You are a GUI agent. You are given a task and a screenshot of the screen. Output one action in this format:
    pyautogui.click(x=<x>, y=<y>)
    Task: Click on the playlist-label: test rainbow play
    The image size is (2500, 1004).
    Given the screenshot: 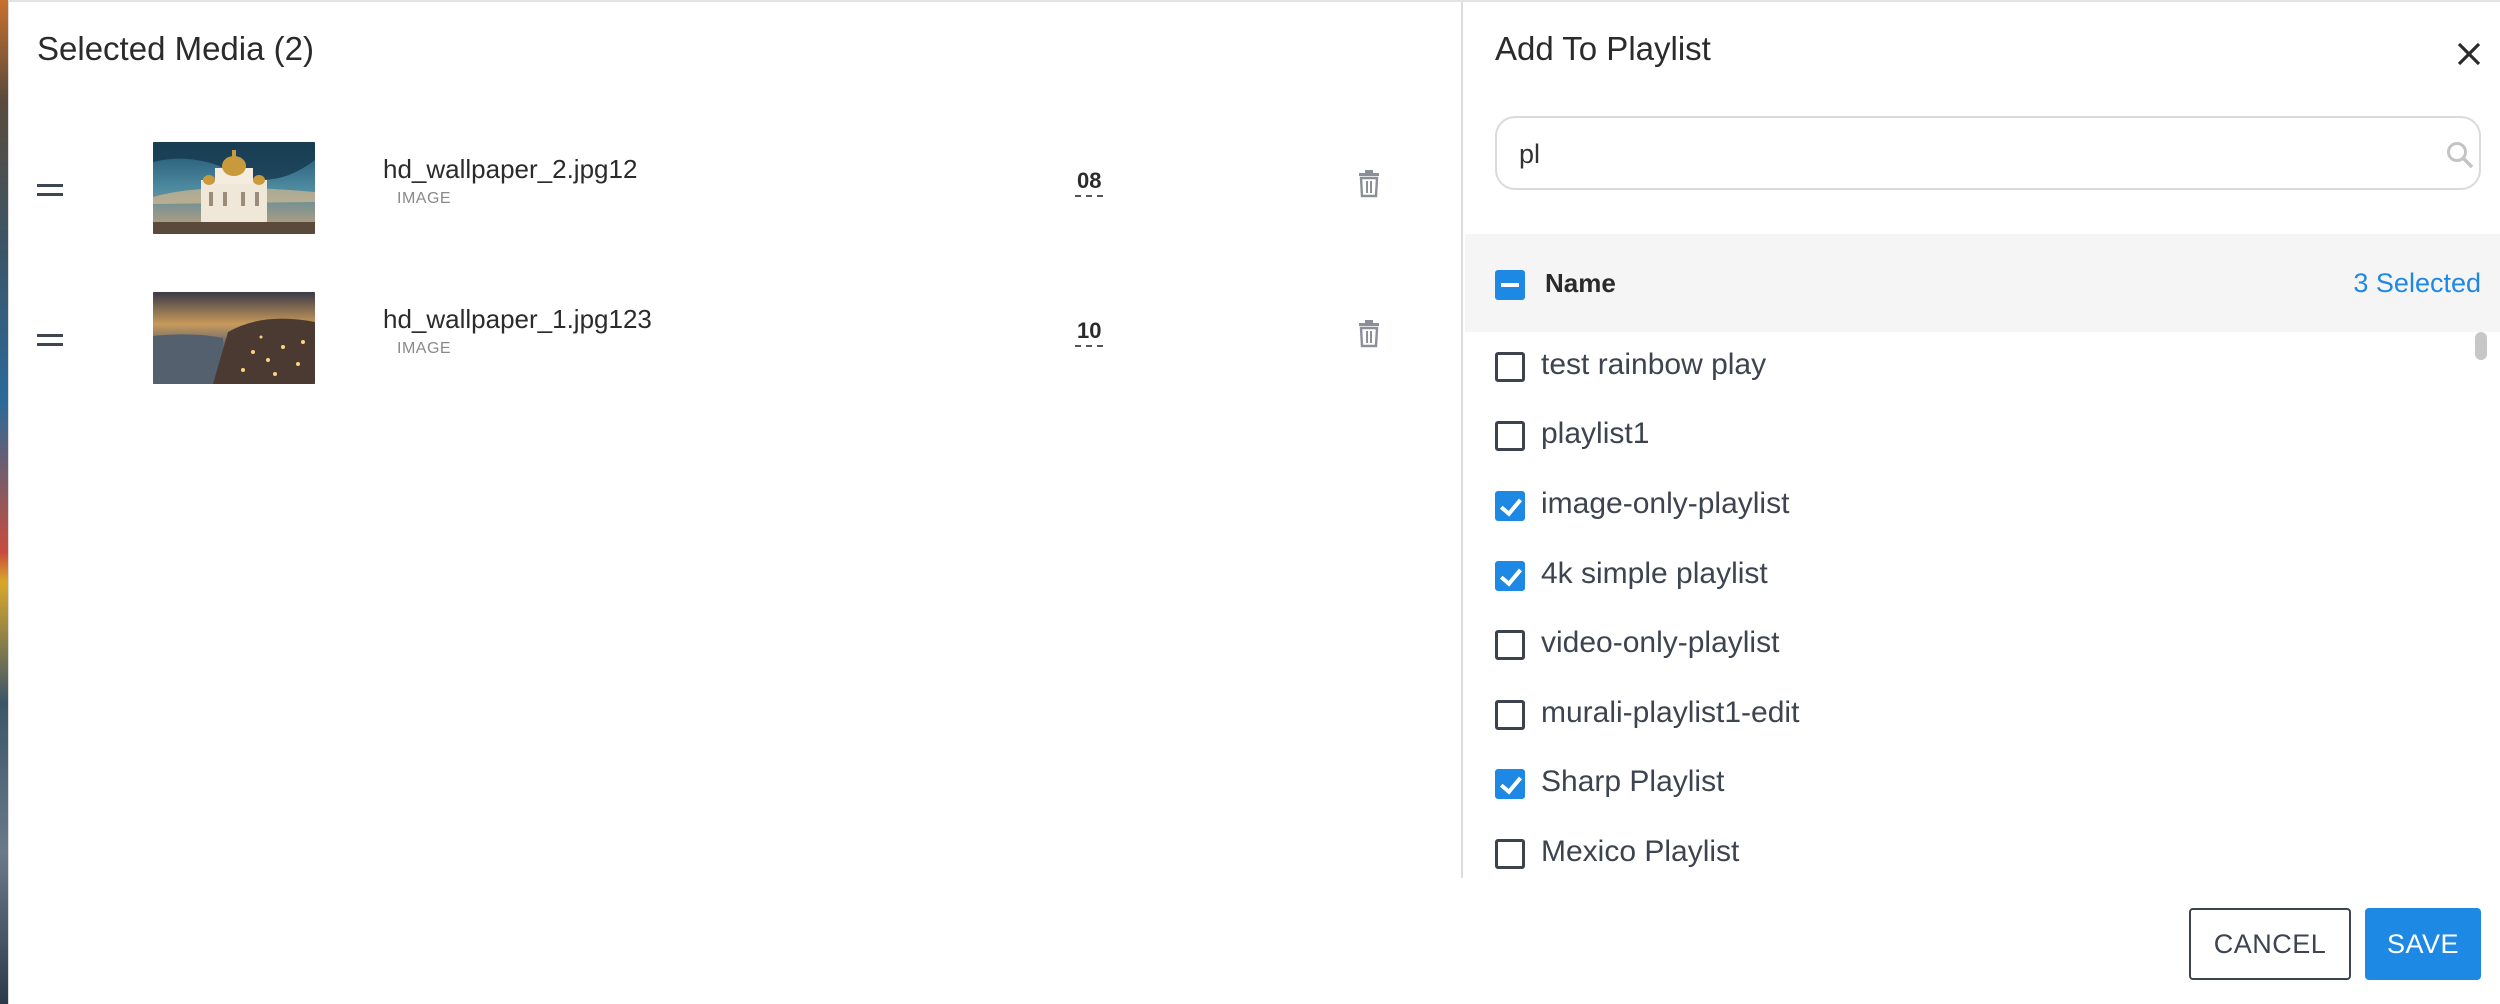 What is the action you would take?
    pyautogui.click(x=1654, y=364)
    